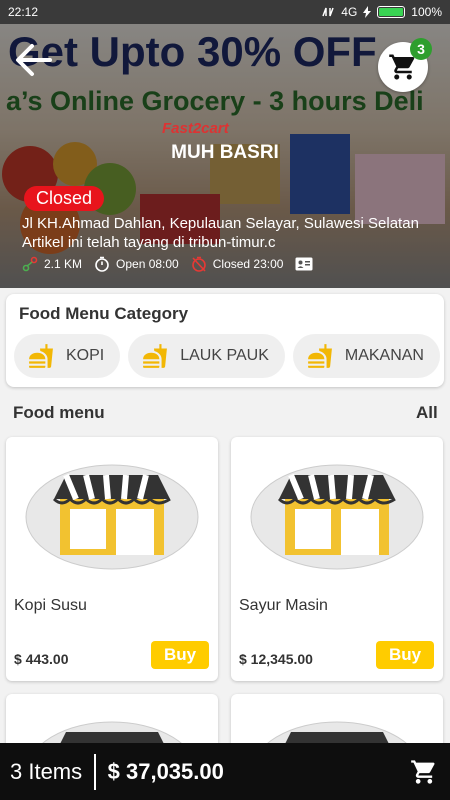 The height and width of the screenshot is (800, 450). What do you see at coordinates (102, 264) in the screenshot?
I see `timer-icon` at bounding box center [102, 264].